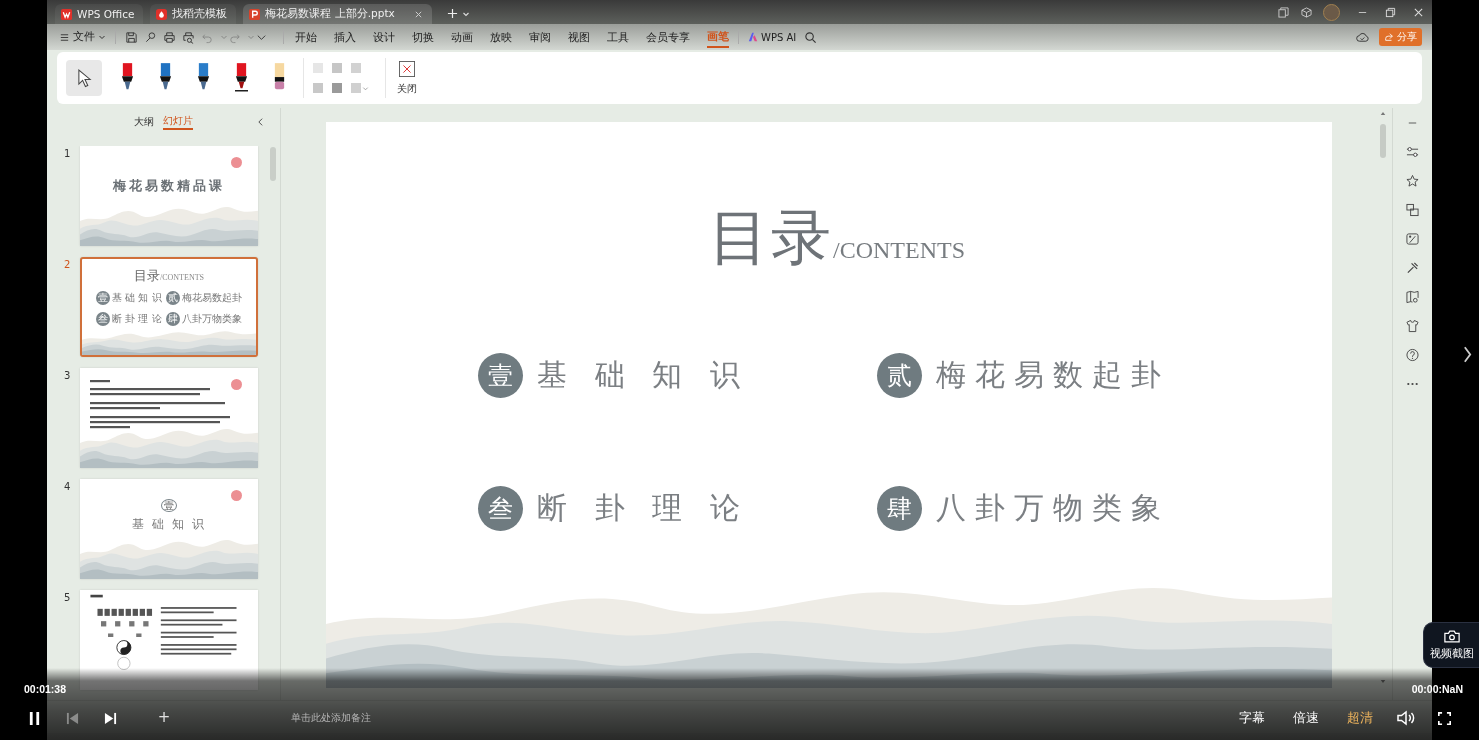 This screenshot has width=1479, height=740. Describe the element at coordinates (169, 196) in the screenshot. I see `slide-thumbnail: 梅花易数精品课` at that location.